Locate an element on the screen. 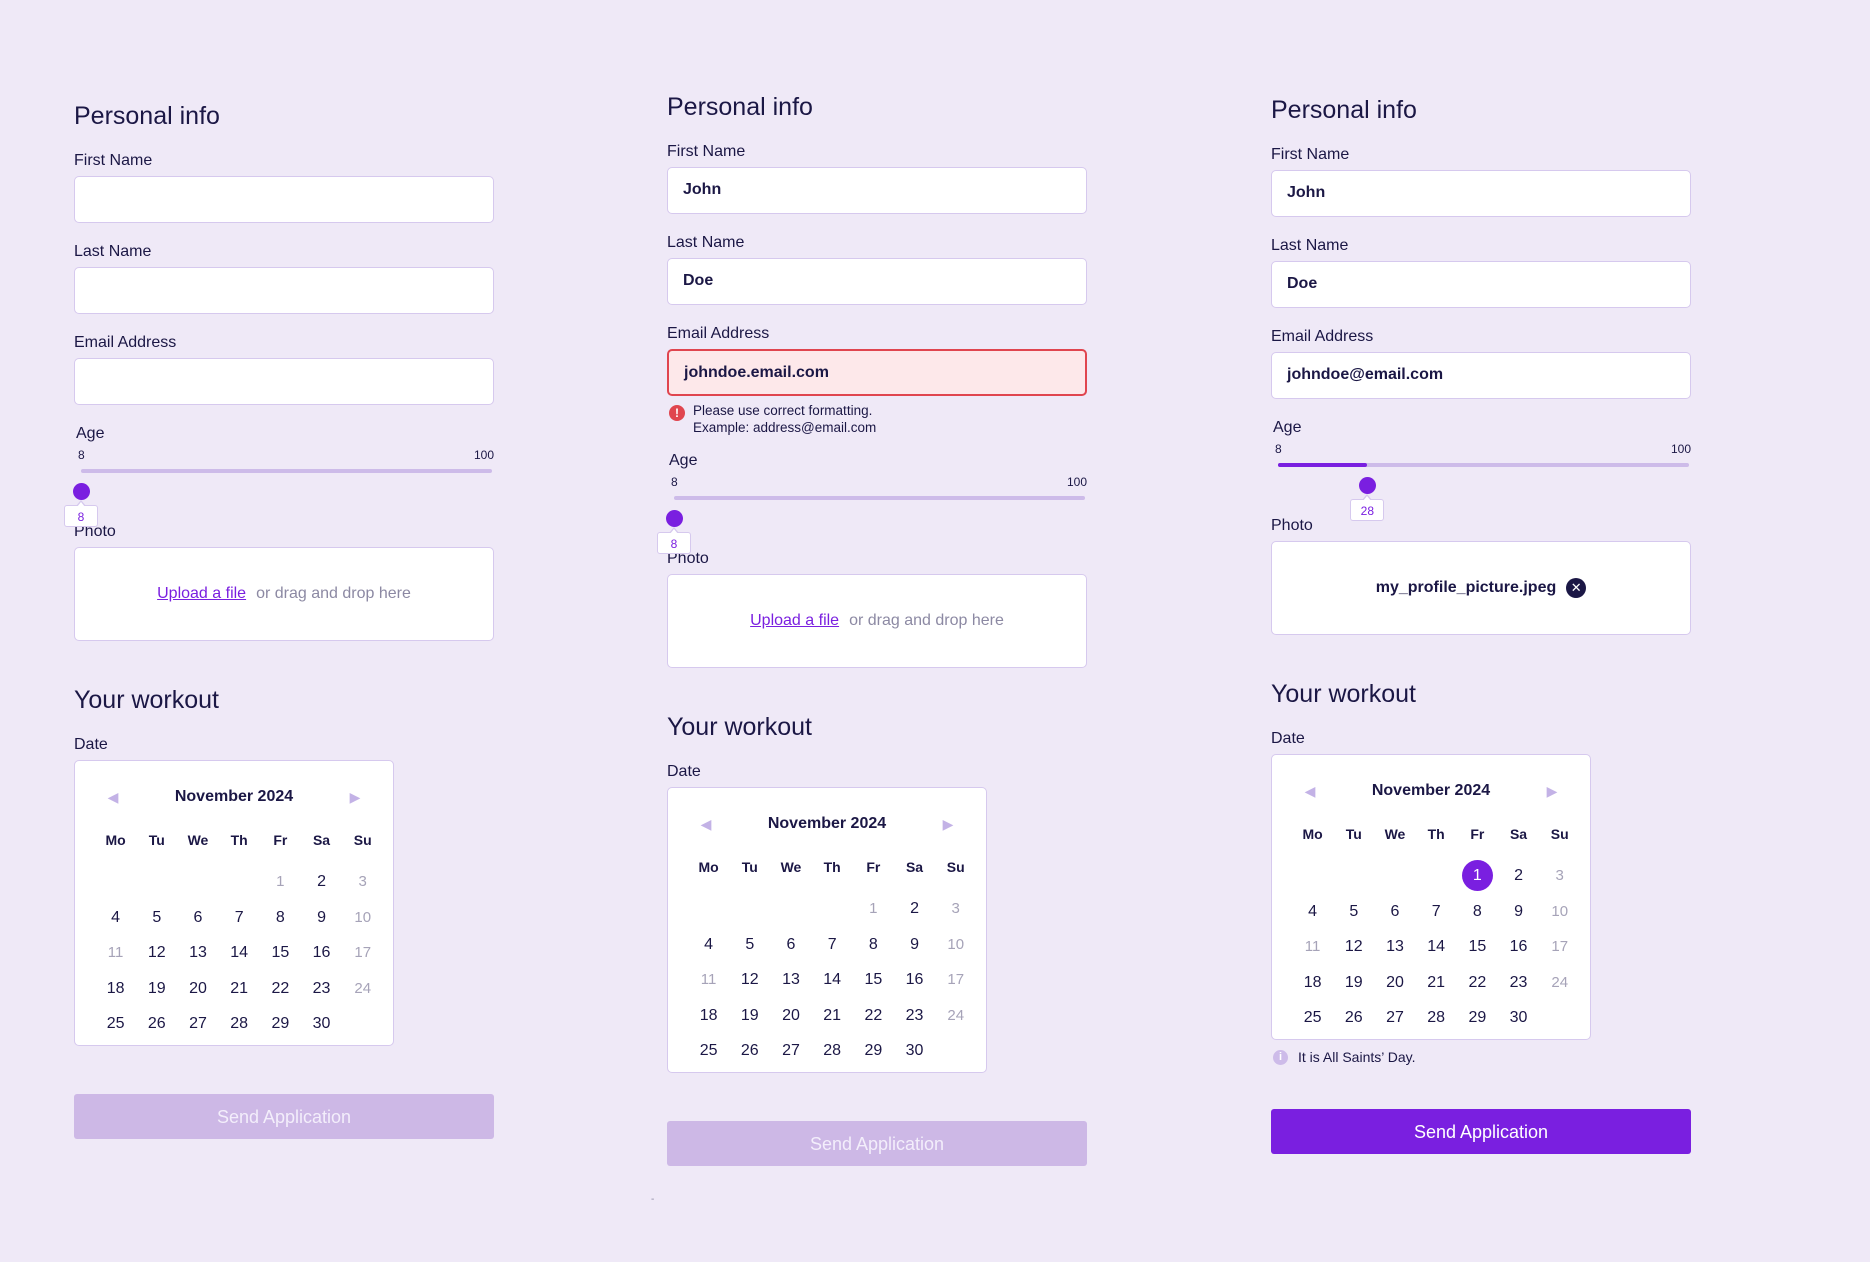  email-input: johndoe@email.com is located at coordinates (1481, 375).